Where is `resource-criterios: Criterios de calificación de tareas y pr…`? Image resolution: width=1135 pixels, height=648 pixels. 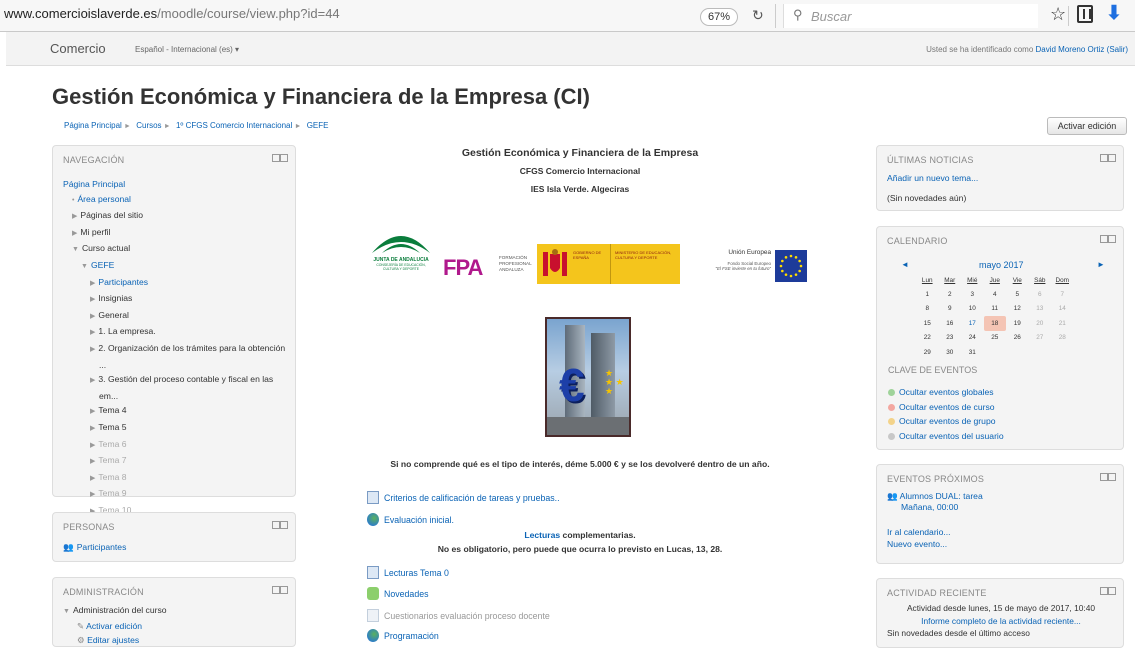
resource-criterios: Criterios de calificación de tareas y pr… is located at coordinates (463, 497).